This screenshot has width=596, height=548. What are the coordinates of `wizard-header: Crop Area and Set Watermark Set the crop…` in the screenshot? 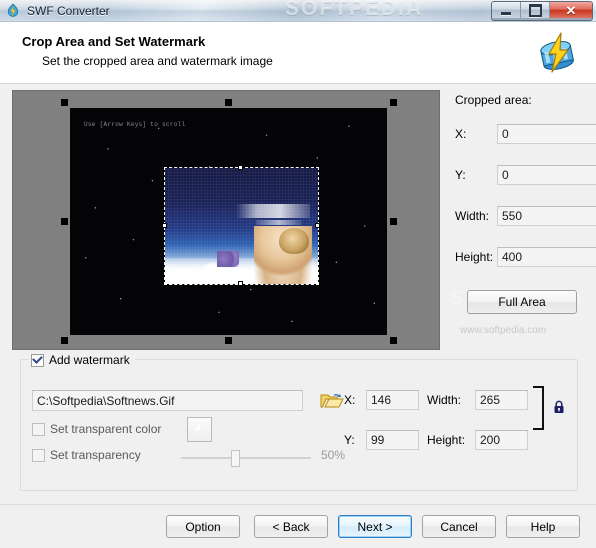 It's located at (298, 53).